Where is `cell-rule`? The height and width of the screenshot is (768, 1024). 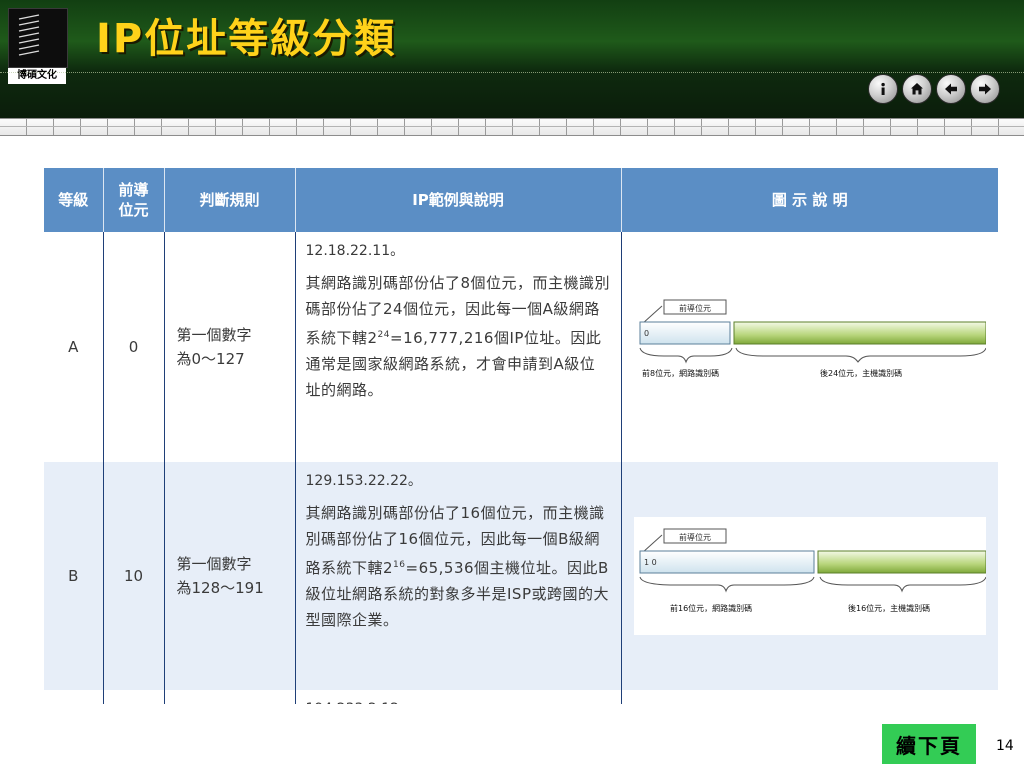
cell-rule is located at coordinates (230, 697).